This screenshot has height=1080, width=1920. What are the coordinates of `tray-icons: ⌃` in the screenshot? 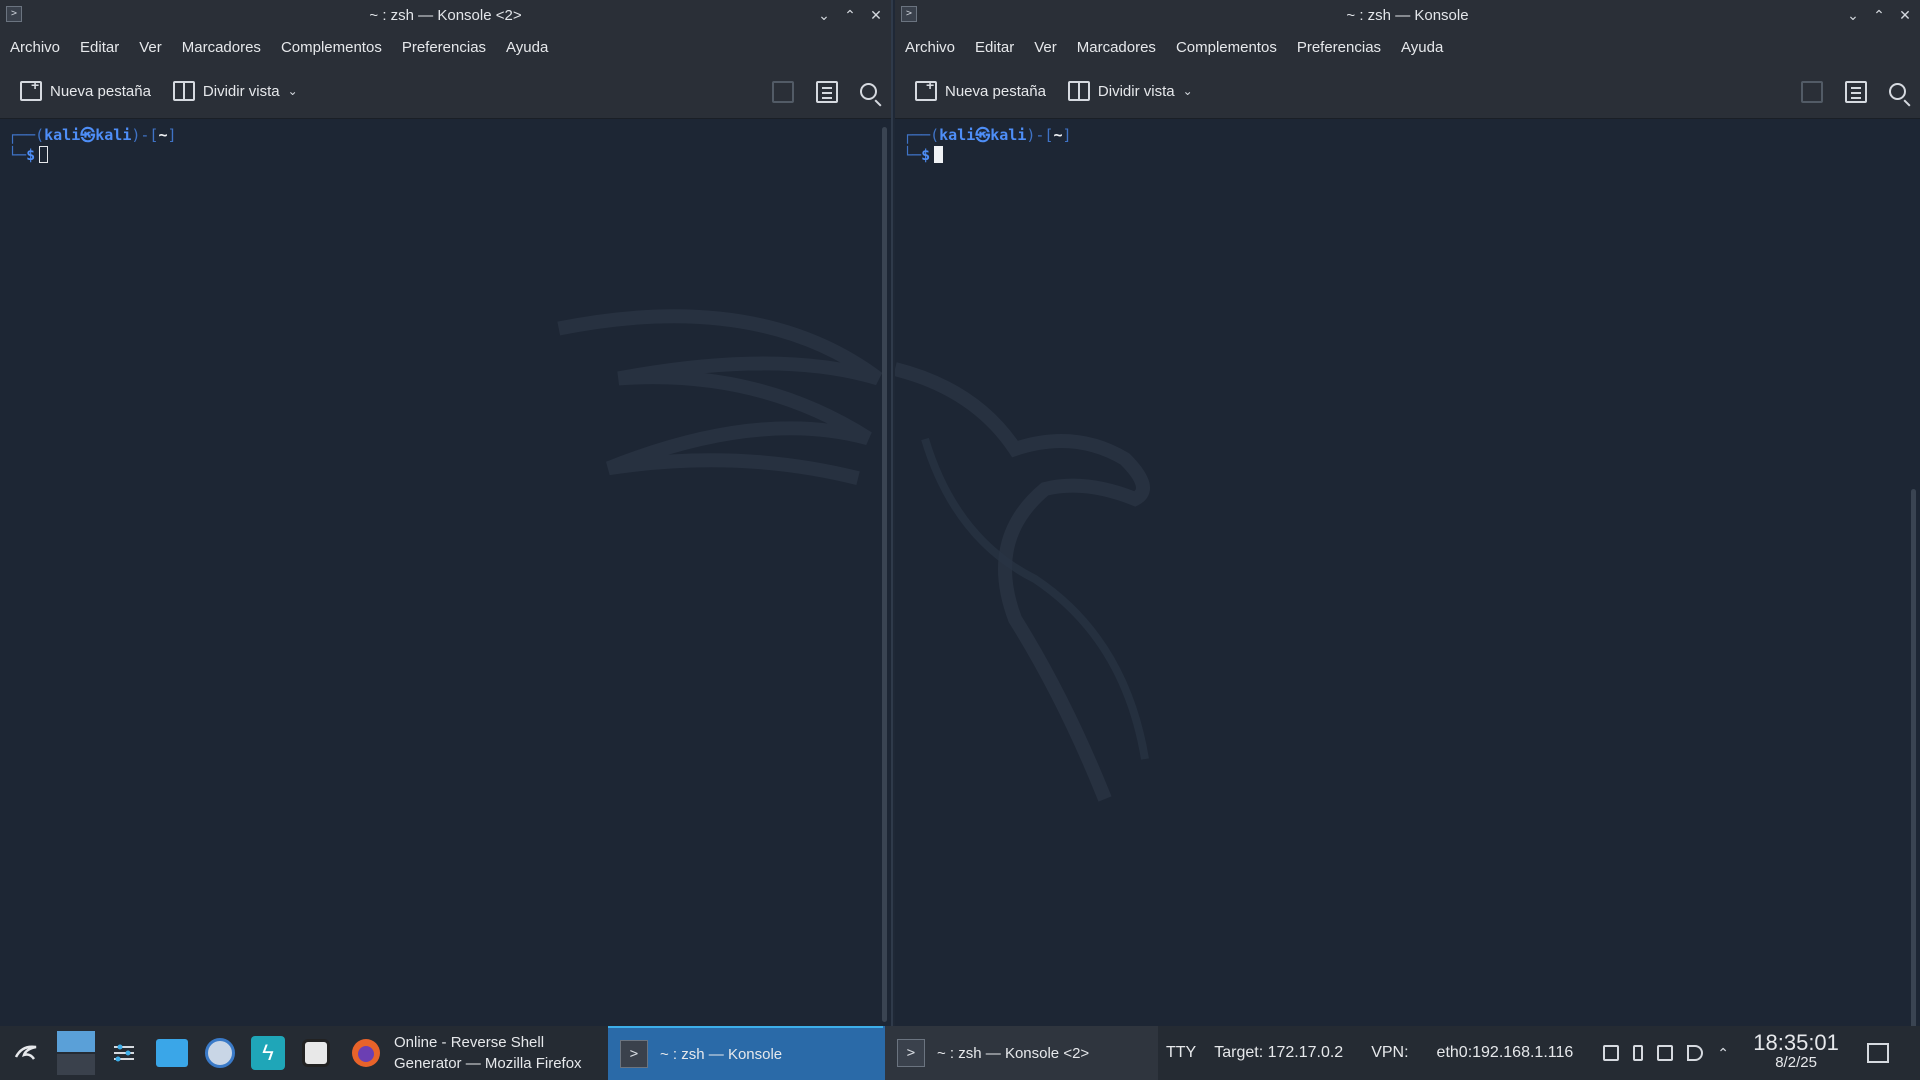 It's located at (1668, 1053).